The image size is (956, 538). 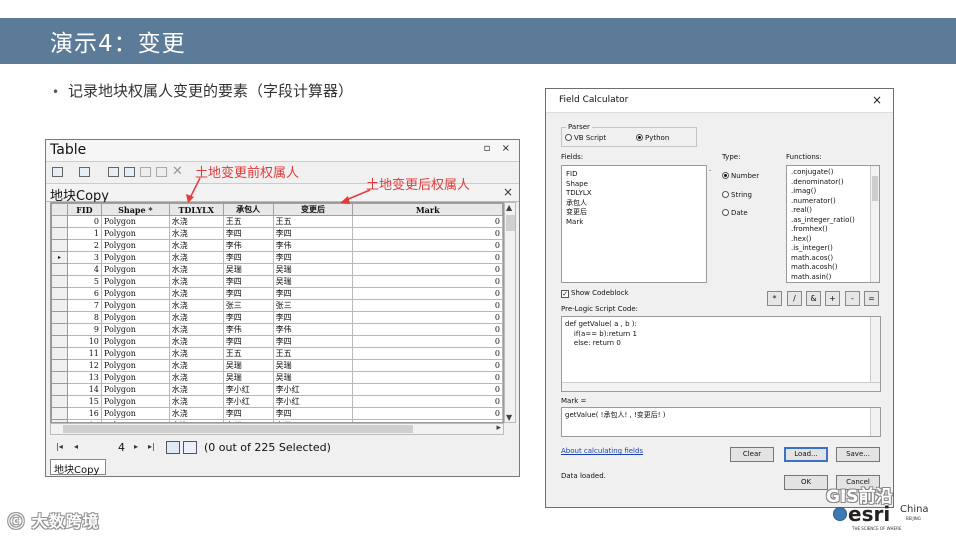 I want to click on list-item: 承包人, so click(x=634, y=204).